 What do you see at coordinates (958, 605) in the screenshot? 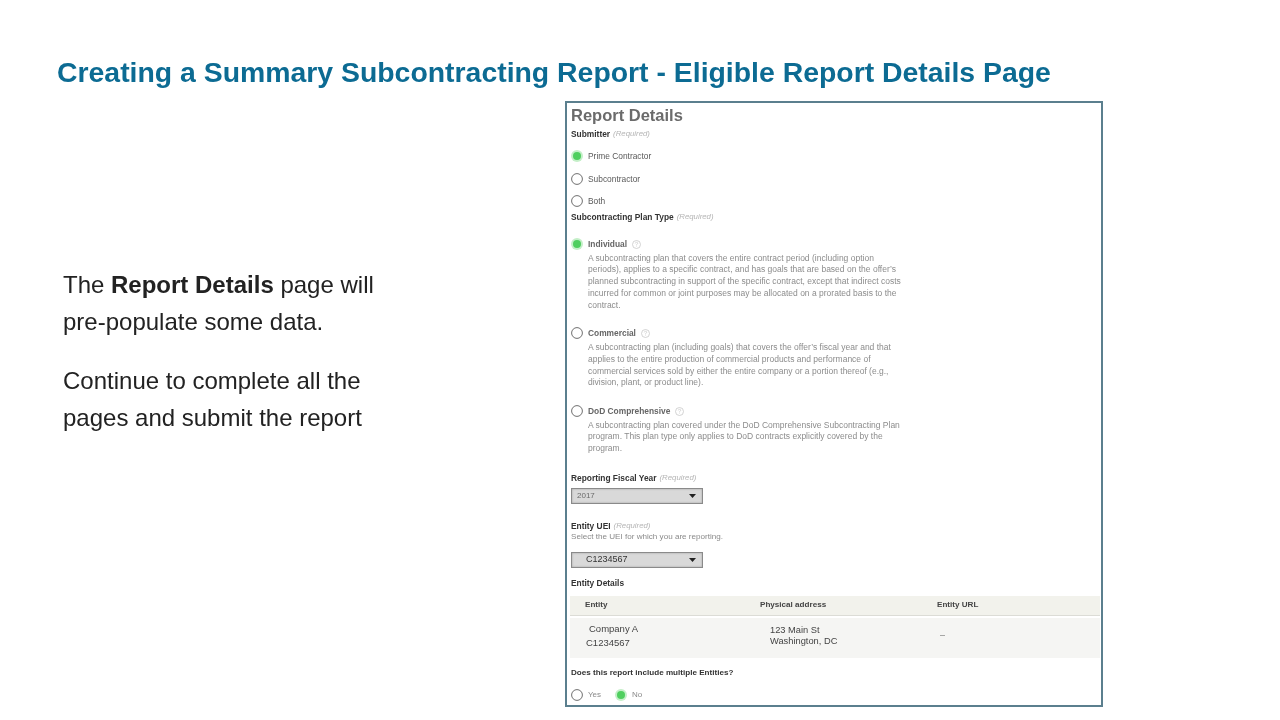
I see `column-header: Entity URL` at bounding box center [958, 605].